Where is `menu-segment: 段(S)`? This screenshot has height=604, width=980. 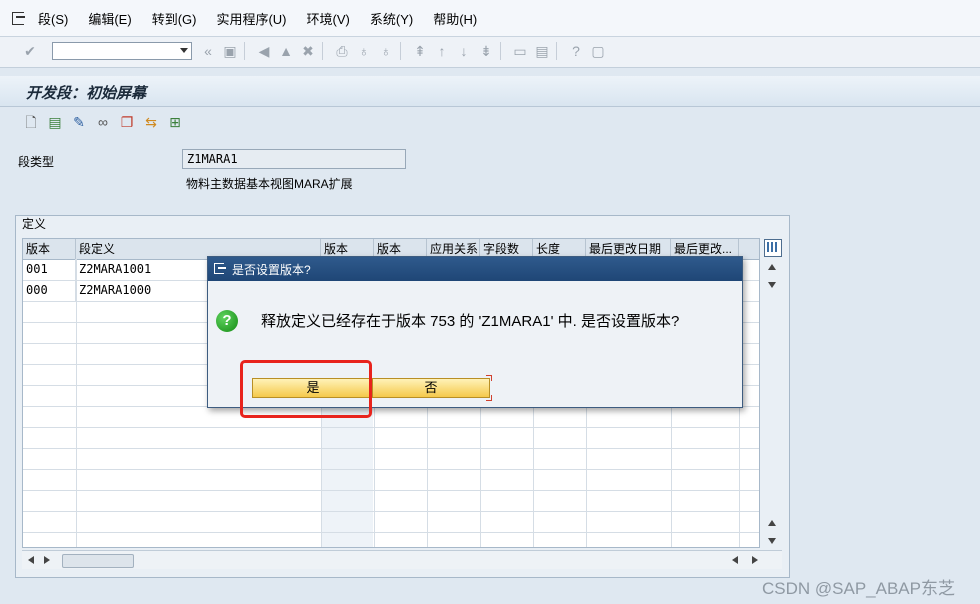
menu-segment: 段(S) is located at coordinates (53, 18).